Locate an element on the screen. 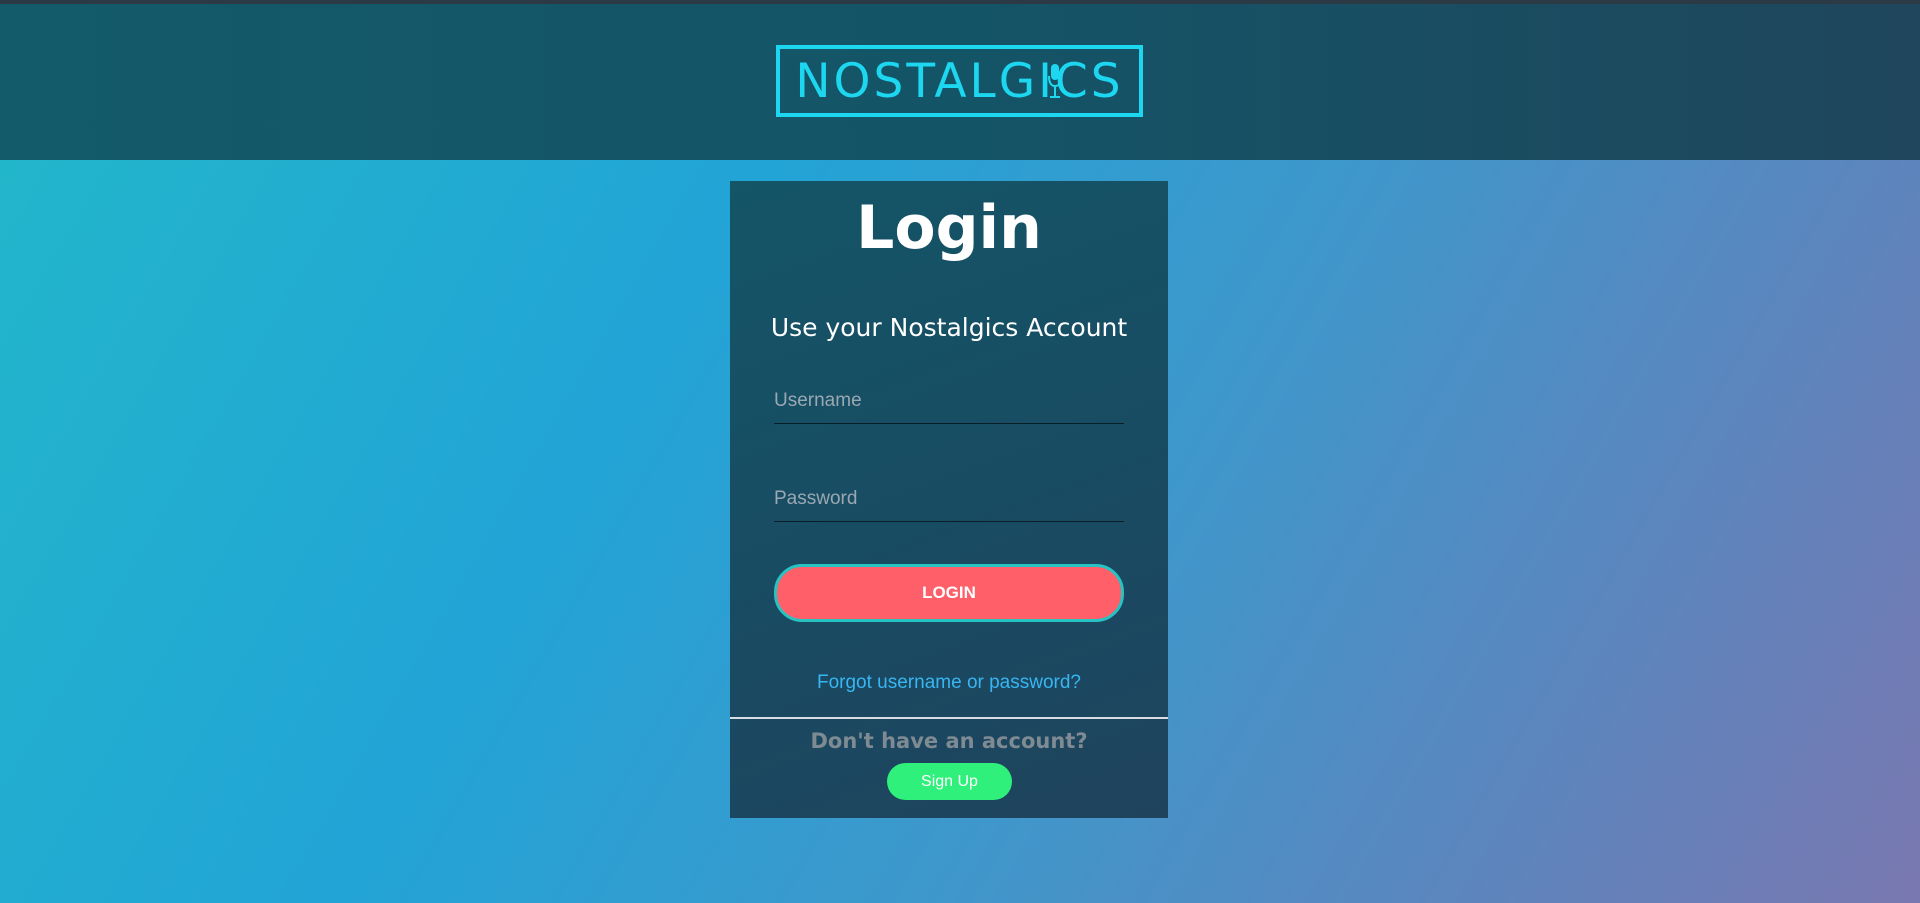 The image size is (1920, 903). username-input is located at coordinates (949, 401).